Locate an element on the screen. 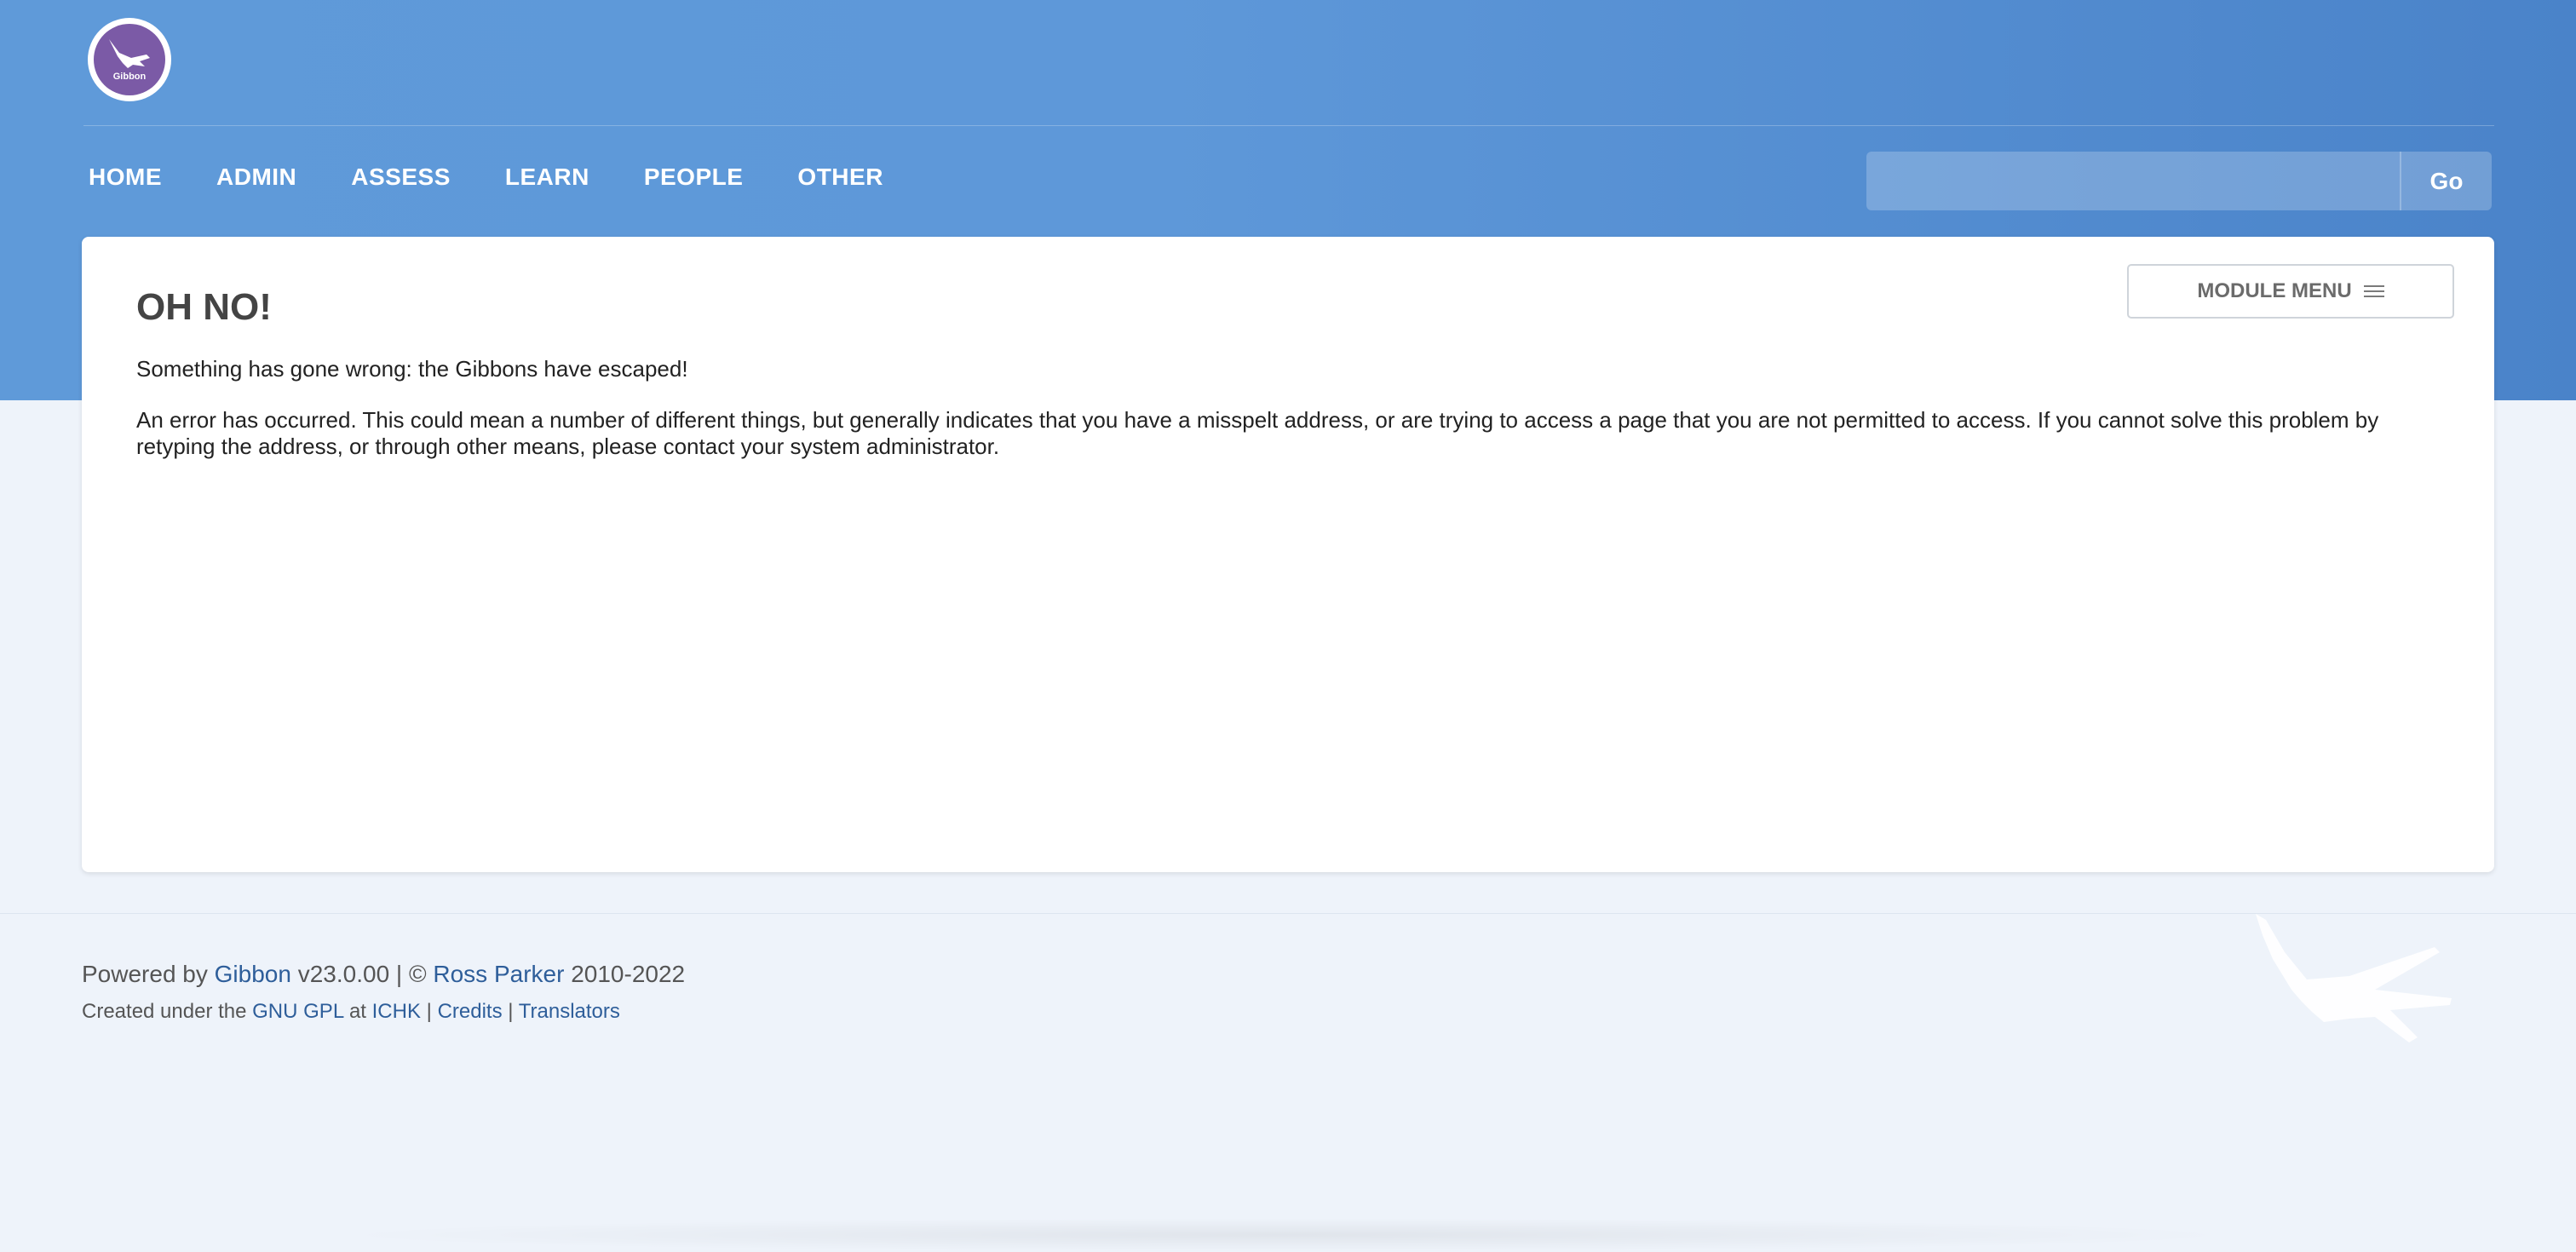  module-menu-button: MODULE MENU is located at coordinates (2291, 291).